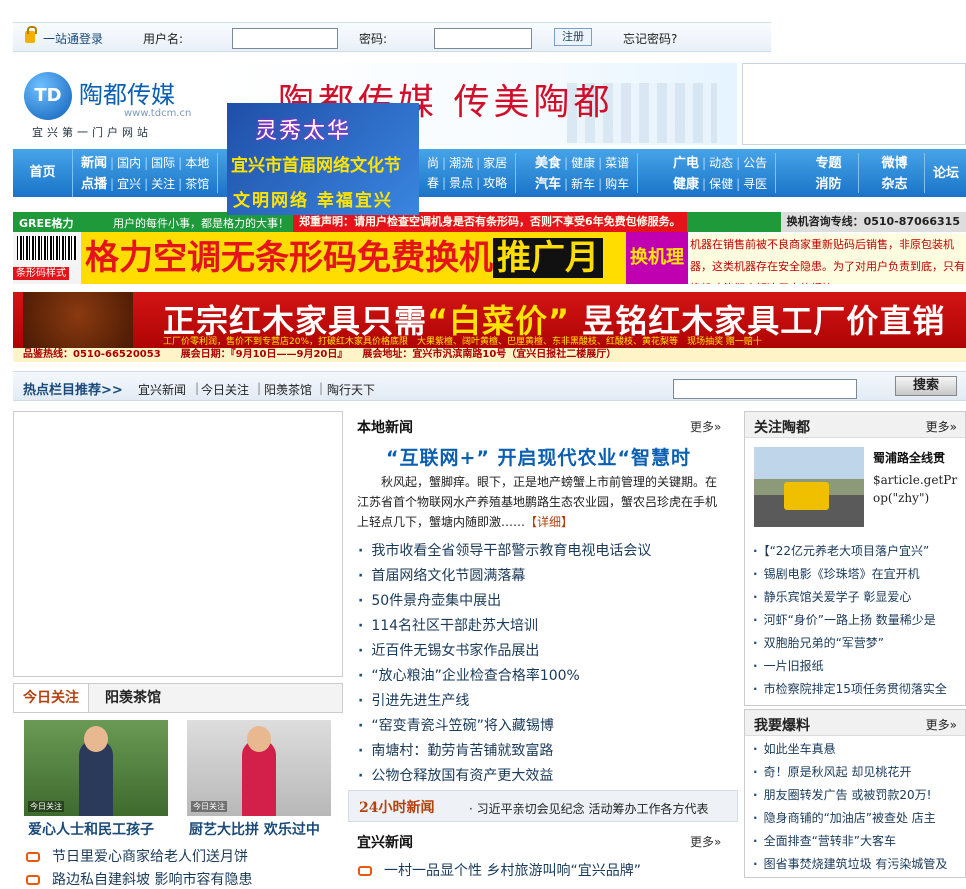 Image resolution: width=966 pixels, height=889 pixels. What do you see at coordinates (548, 184) in the screenshot?
I see `nav-auto: 汽车` at bounding box center [548, 184].